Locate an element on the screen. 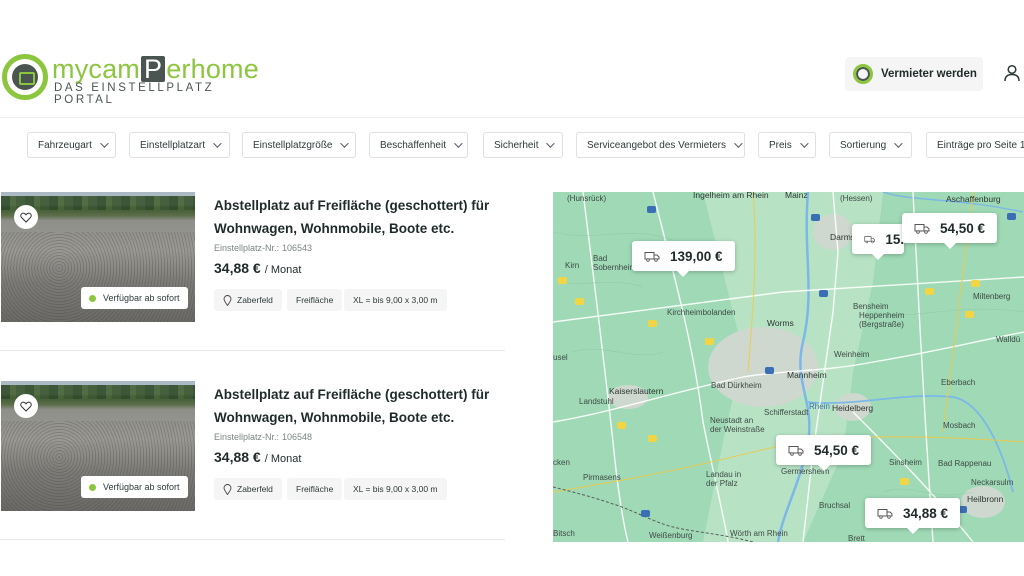 The width and height of the screenshot is (1024, 576). filter-parking-type: Einstellplatzart is located at coordinates (179, 145).